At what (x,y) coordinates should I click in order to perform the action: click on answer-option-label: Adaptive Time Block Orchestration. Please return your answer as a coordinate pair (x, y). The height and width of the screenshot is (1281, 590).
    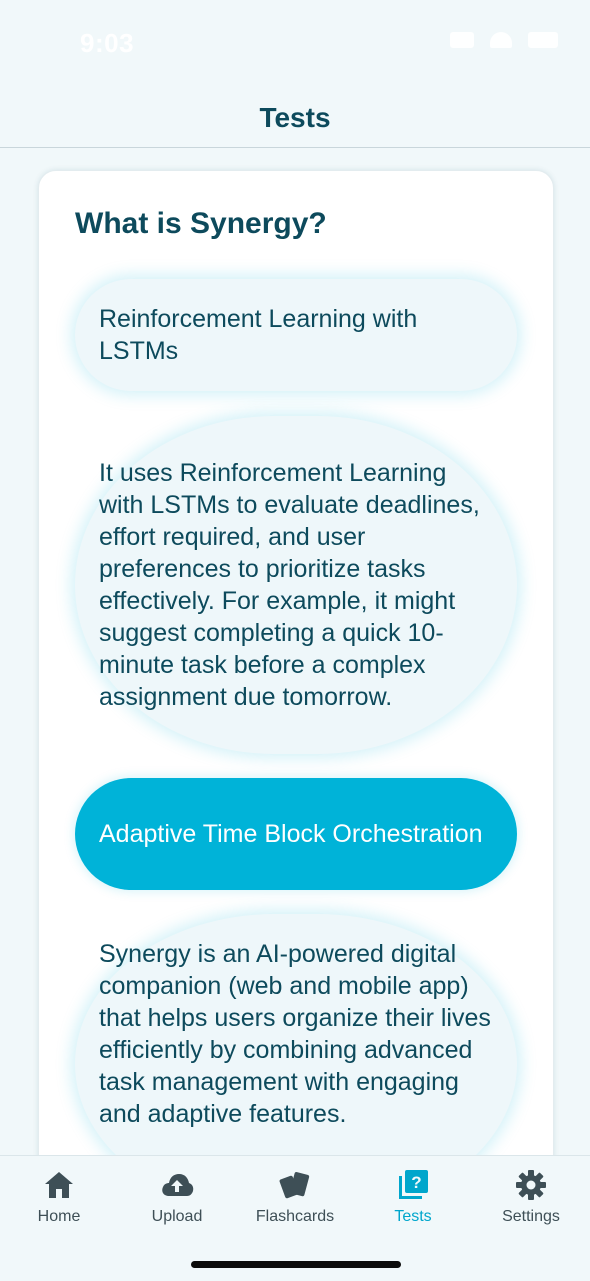
    Looking at the image, I should click on (291, 834).